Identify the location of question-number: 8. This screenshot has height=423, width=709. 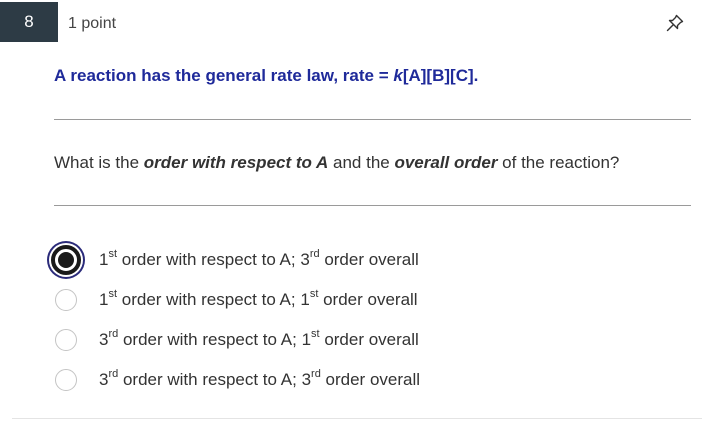
(29, 22).